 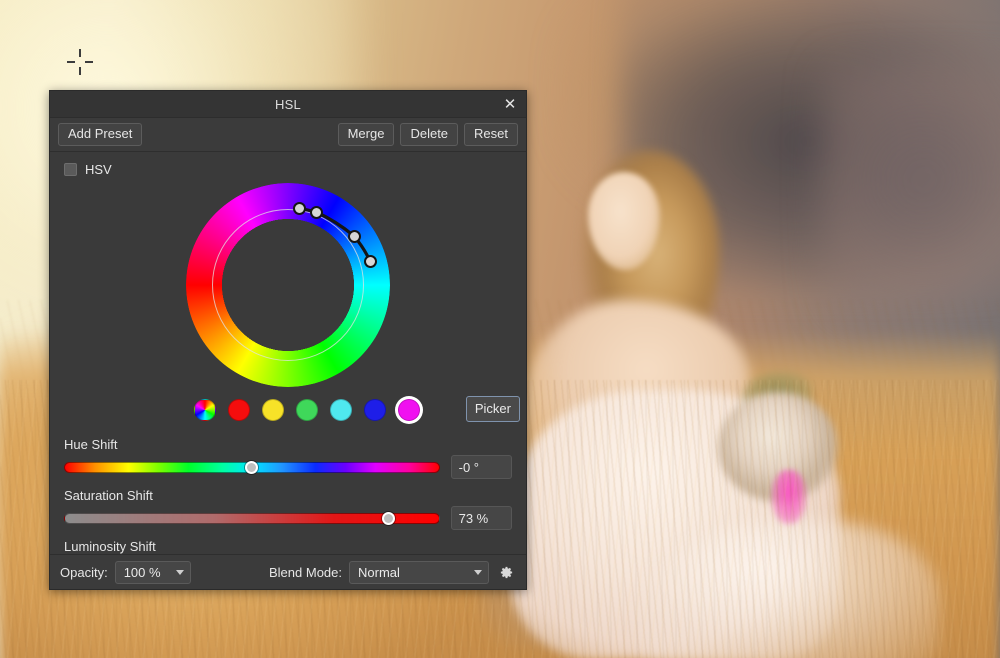 I want to click on gear-icon, so click(x=506, y=572).